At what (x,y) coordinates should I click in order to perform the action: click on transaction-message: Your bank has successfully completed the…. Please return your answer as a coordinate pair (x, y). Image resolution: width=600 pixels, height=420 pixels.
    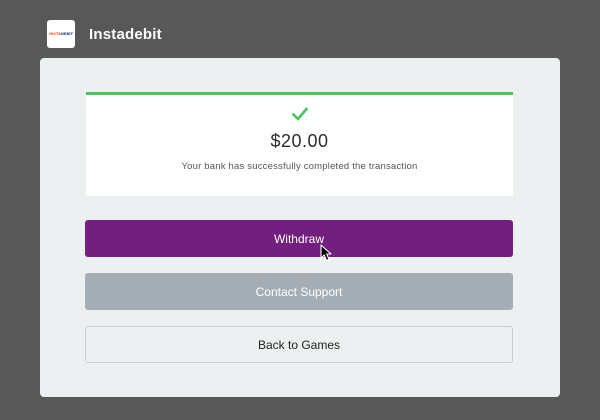
    Looking at the image, I should click on (299, 166).